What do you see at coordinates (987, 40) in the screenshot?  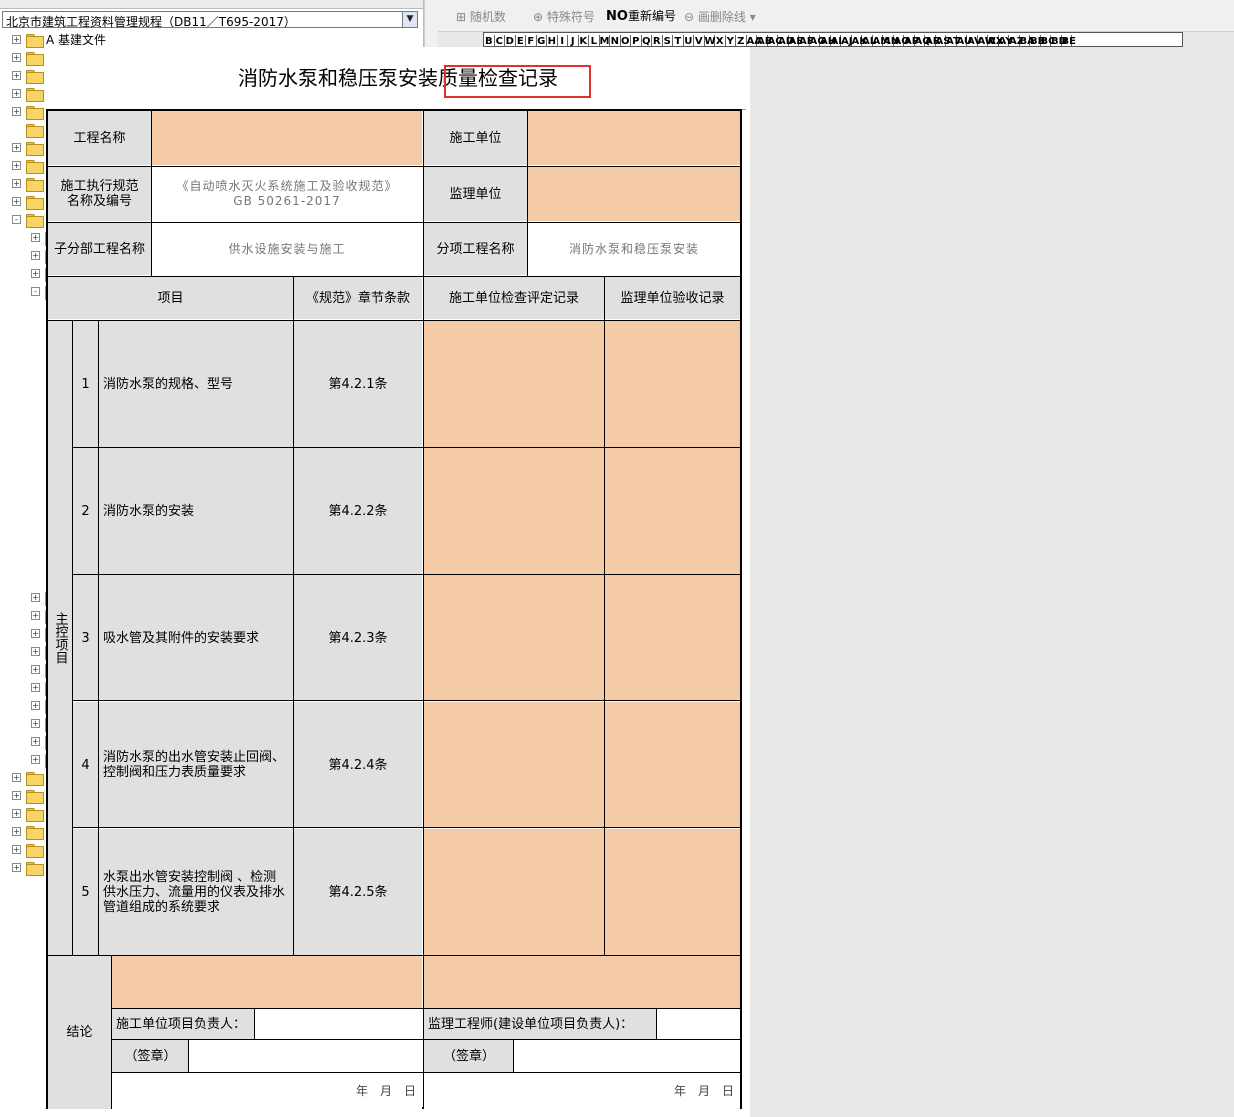 I see `column-letter: AW` at bounding box center [987, 40].